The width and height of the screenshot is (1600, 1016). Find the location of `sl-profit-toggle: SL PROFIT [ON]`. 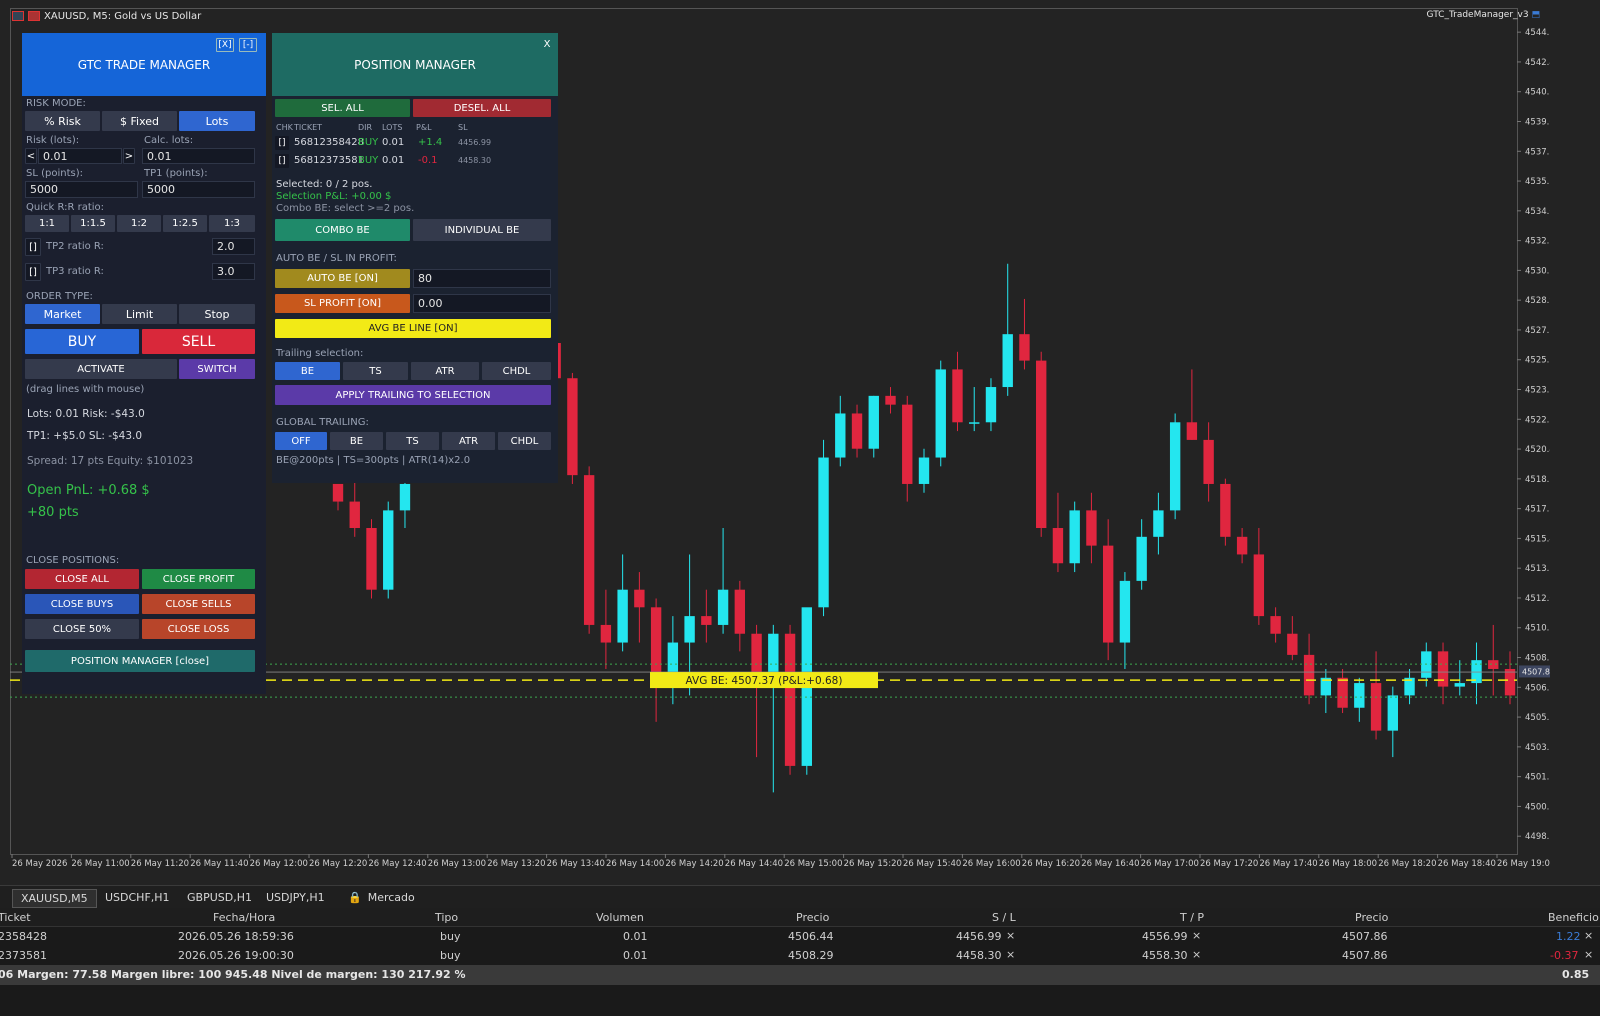

sl-profit-toggle: SL PROFIT [ON] is located at coordinates (342, 303).